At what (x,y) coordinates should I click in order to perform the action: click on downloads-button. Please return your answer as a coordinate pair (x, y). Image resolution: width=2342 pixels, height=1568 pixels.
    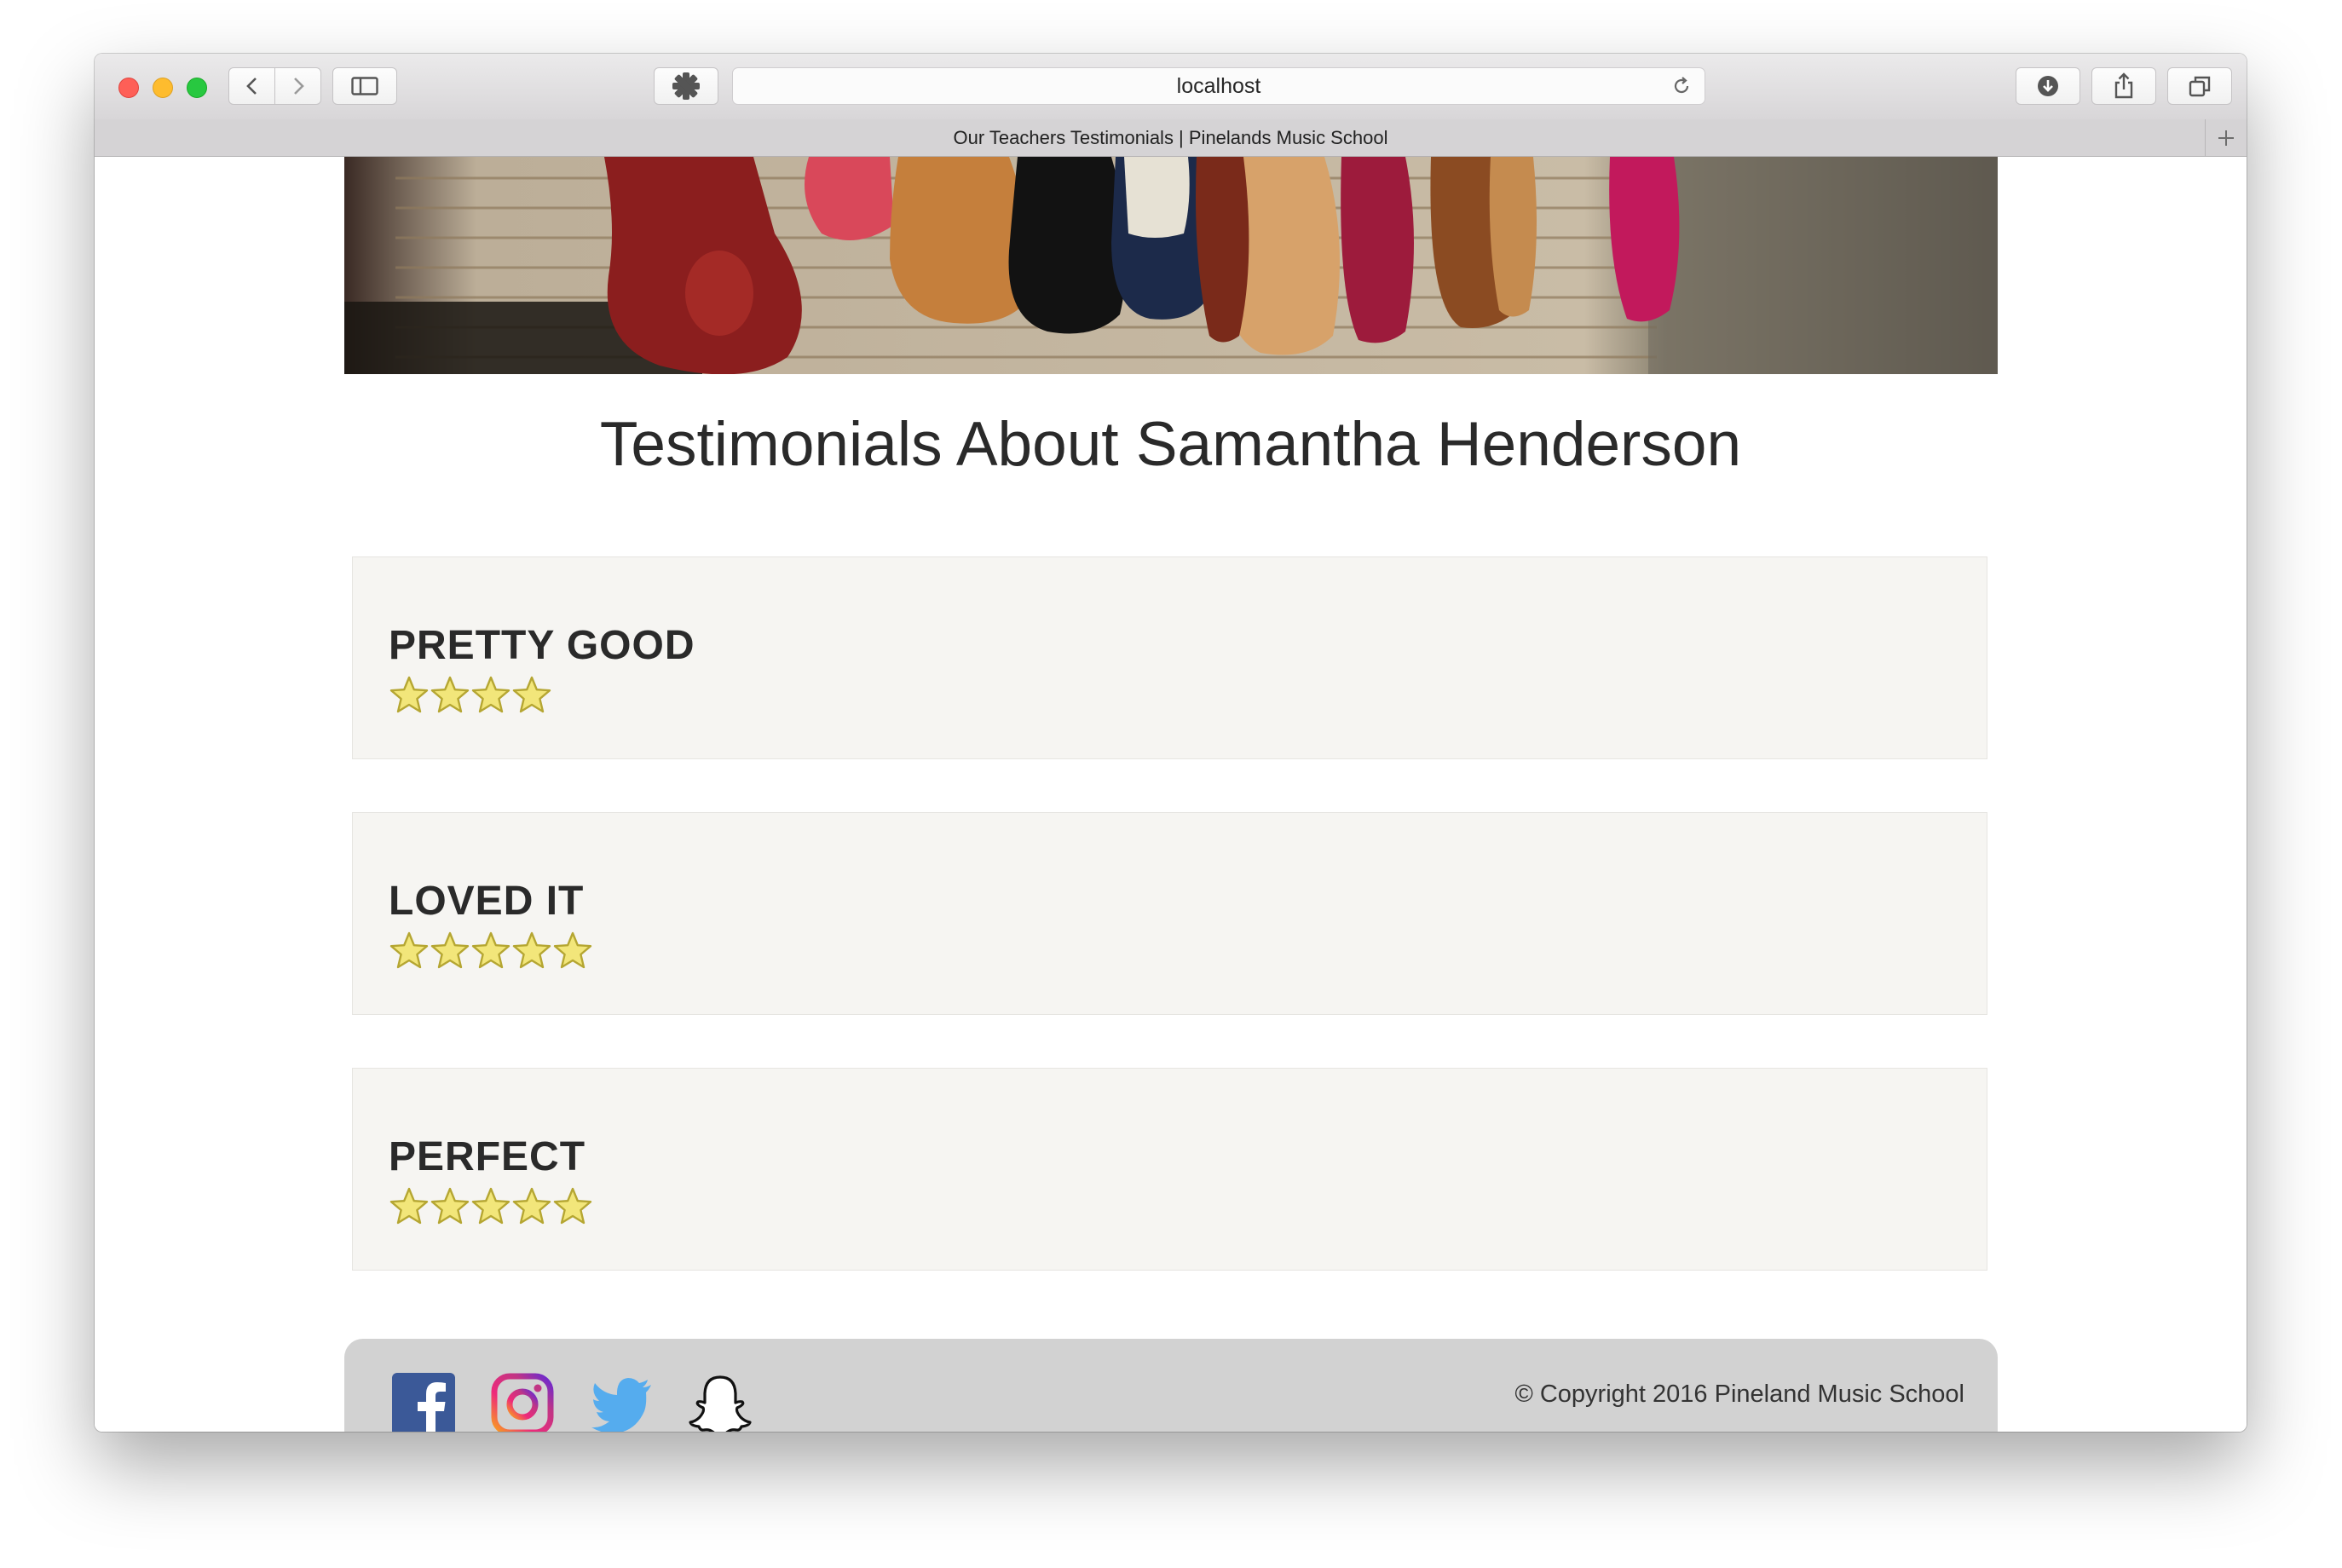
    Looking at the image, I should click on (2048, 86).